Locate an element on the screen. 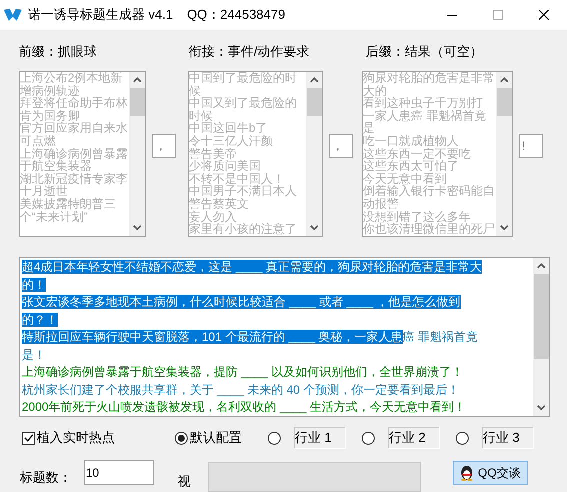 The width and height of the screenshot is (567, 492). list-item: 令十三亿人汗颜 is located at coordinates (247, 141).